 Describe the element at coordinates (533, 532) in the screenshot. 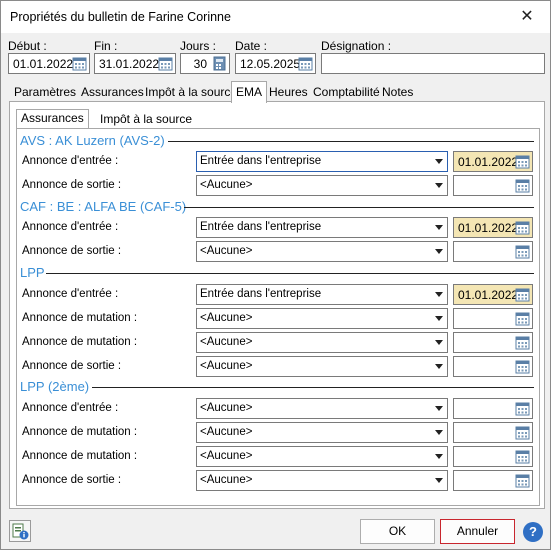

I see `help-icon: ?` at that location.